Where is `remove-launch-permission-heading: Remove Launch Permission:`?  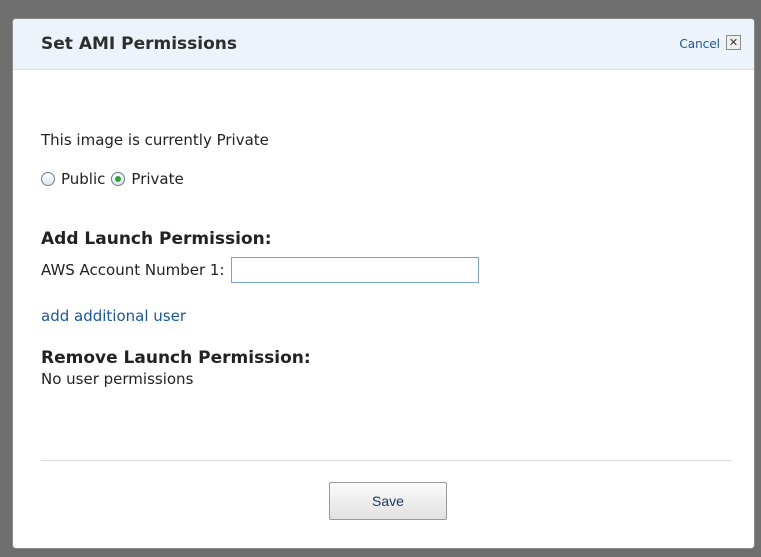 remove-launch-permission-heading: Remove Launch Permission: is located at coordinates (176, 358).